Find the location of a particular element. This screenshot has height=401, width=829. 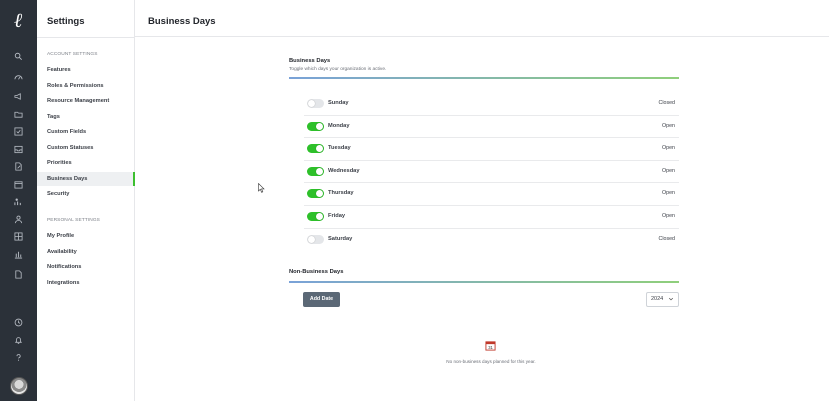

inbox-icon is located at coordinates (18, 149).